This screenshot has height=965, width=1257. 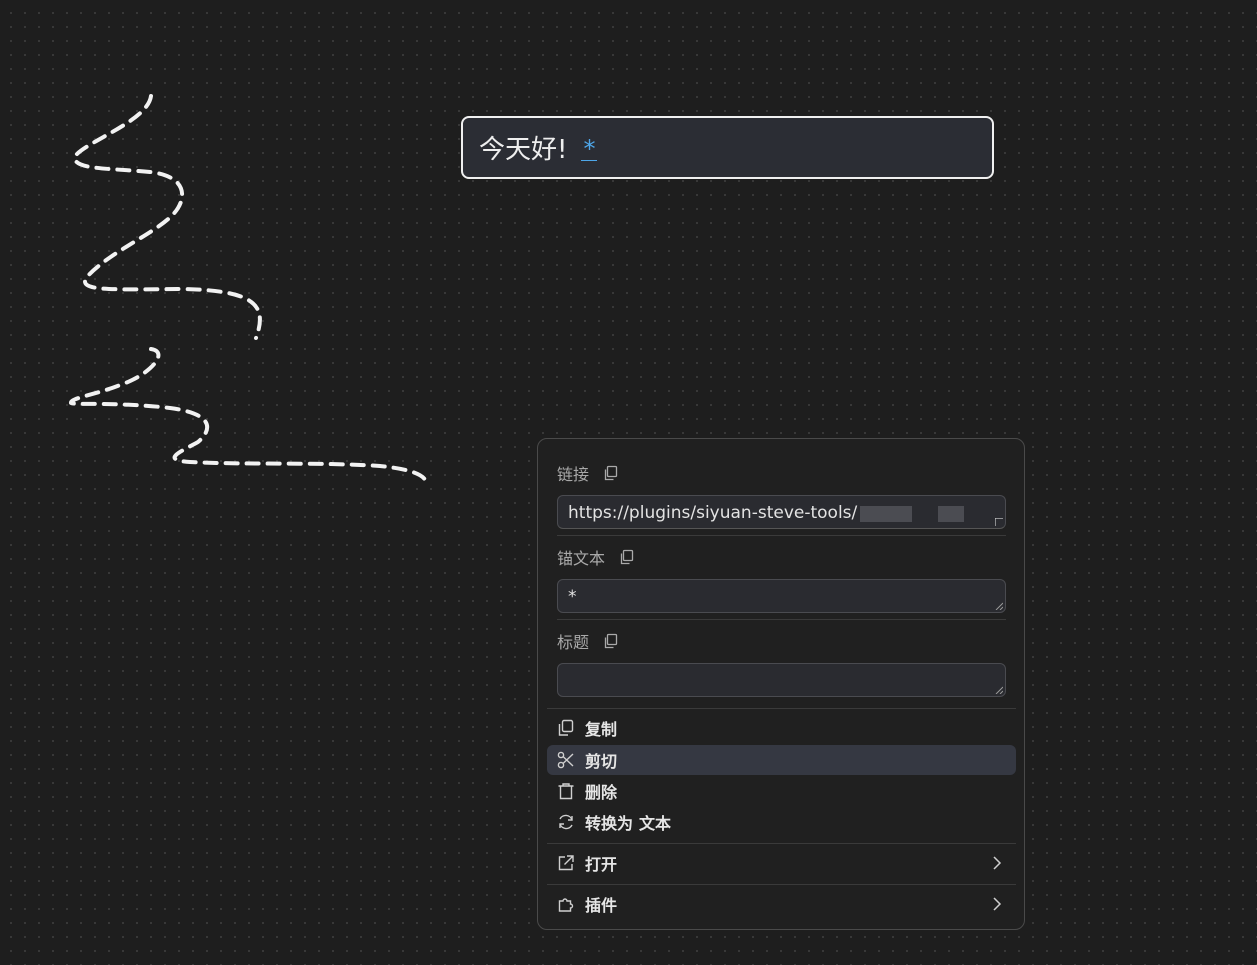 What do you see at coordinates (611, 641) in the screenshot?
I see `copy-title-icon` at bounding box center [611, 641].